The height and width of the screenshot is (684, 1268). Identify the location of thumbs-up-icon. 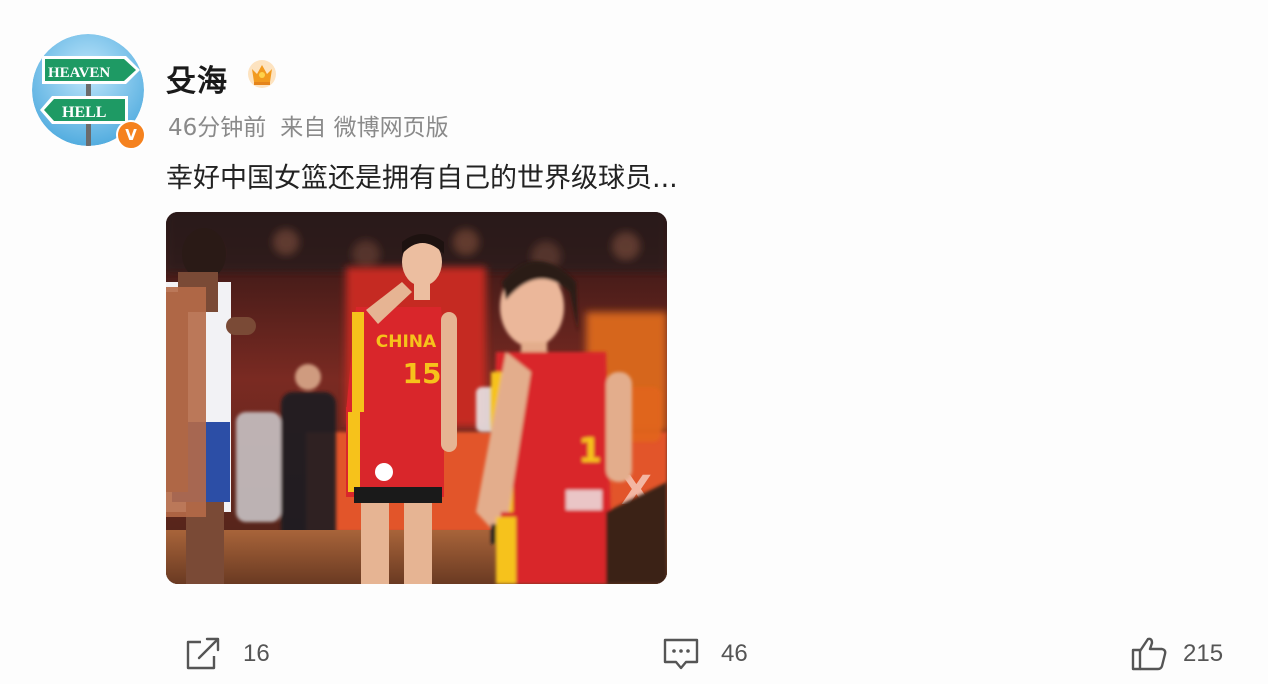
(1149, 654).